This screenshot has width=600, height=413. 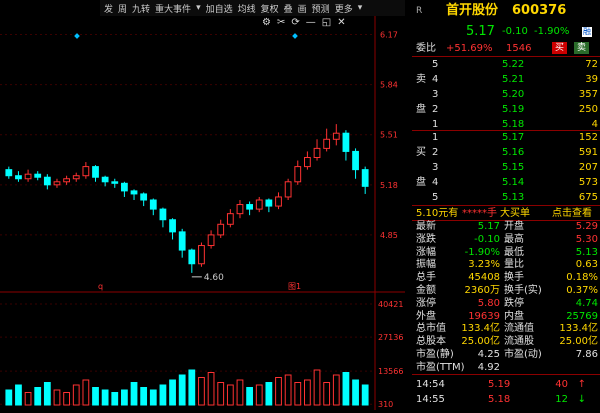 What do you see at coordinates (552, 31) in the screenshot?
I see `price-change-pct: -1.90%` at bounding box center [552, 31].